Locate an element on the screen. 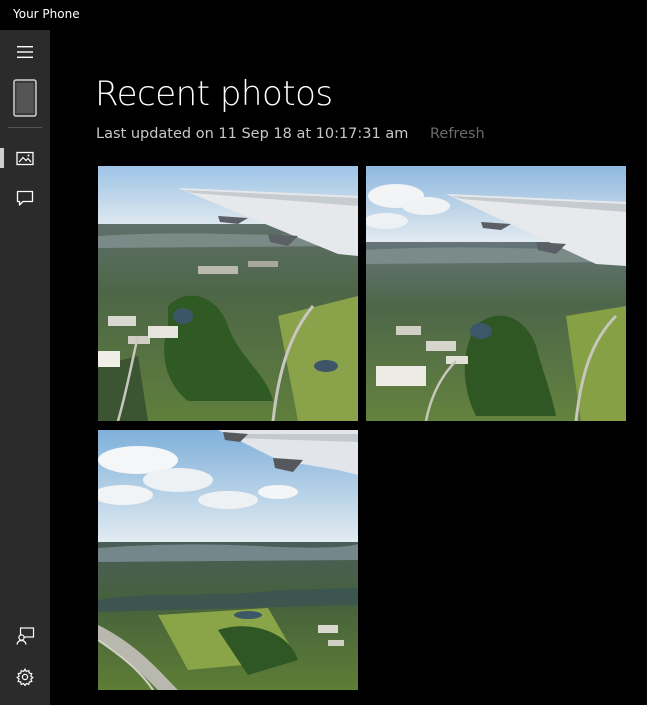  sidebar-item-photos is located at coordinates (25, 158).